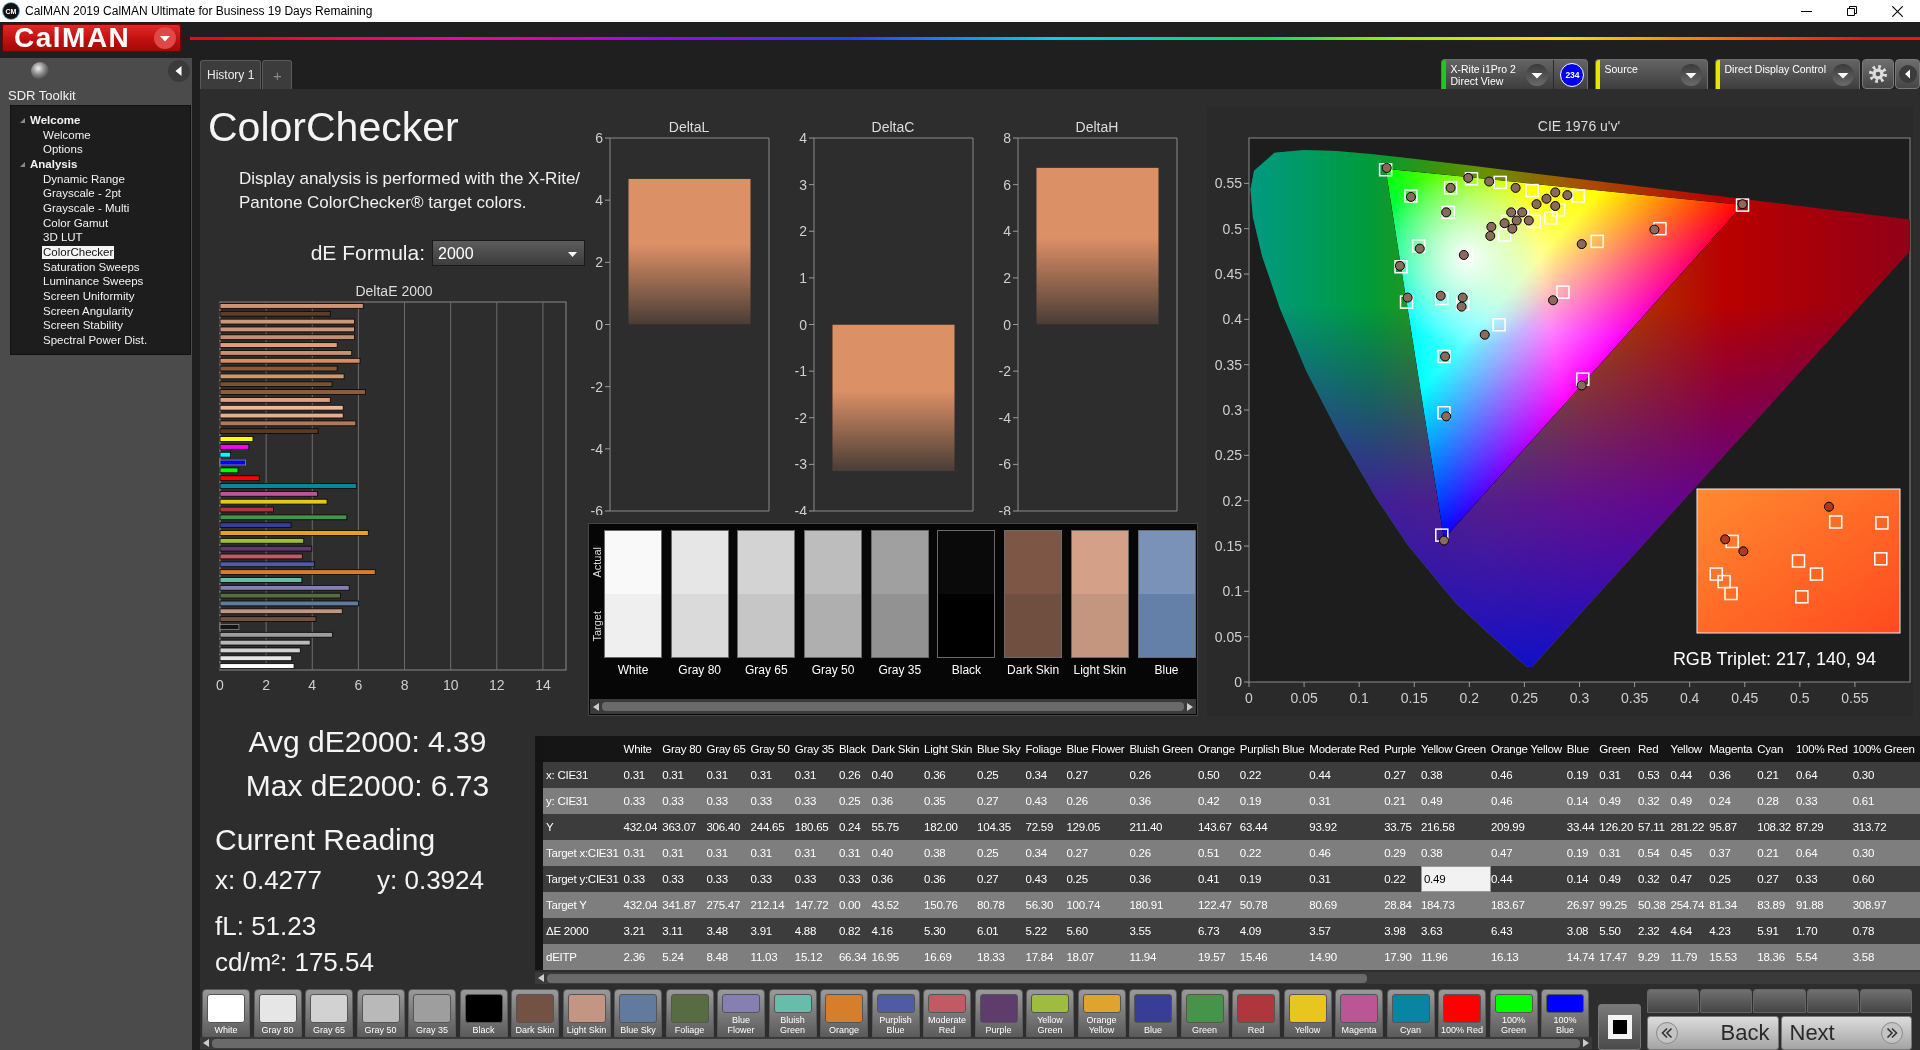 Image resolution: width=1920 pixels, height=1050 pixels. Describe the element at coordinates (1513, 1013) in the screenshot. I see `patch-button: 100% Green` at that location.